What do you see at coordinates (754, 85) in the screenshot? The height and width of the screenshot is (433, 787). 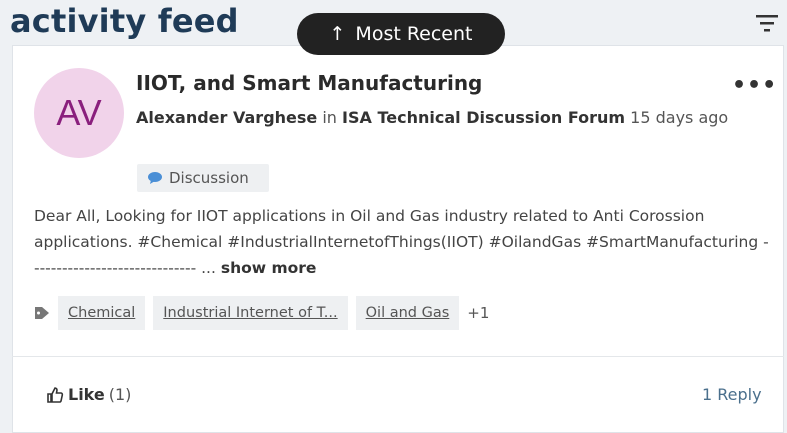 I see `more-options-icon: •••` at bounding box center [754, 85].